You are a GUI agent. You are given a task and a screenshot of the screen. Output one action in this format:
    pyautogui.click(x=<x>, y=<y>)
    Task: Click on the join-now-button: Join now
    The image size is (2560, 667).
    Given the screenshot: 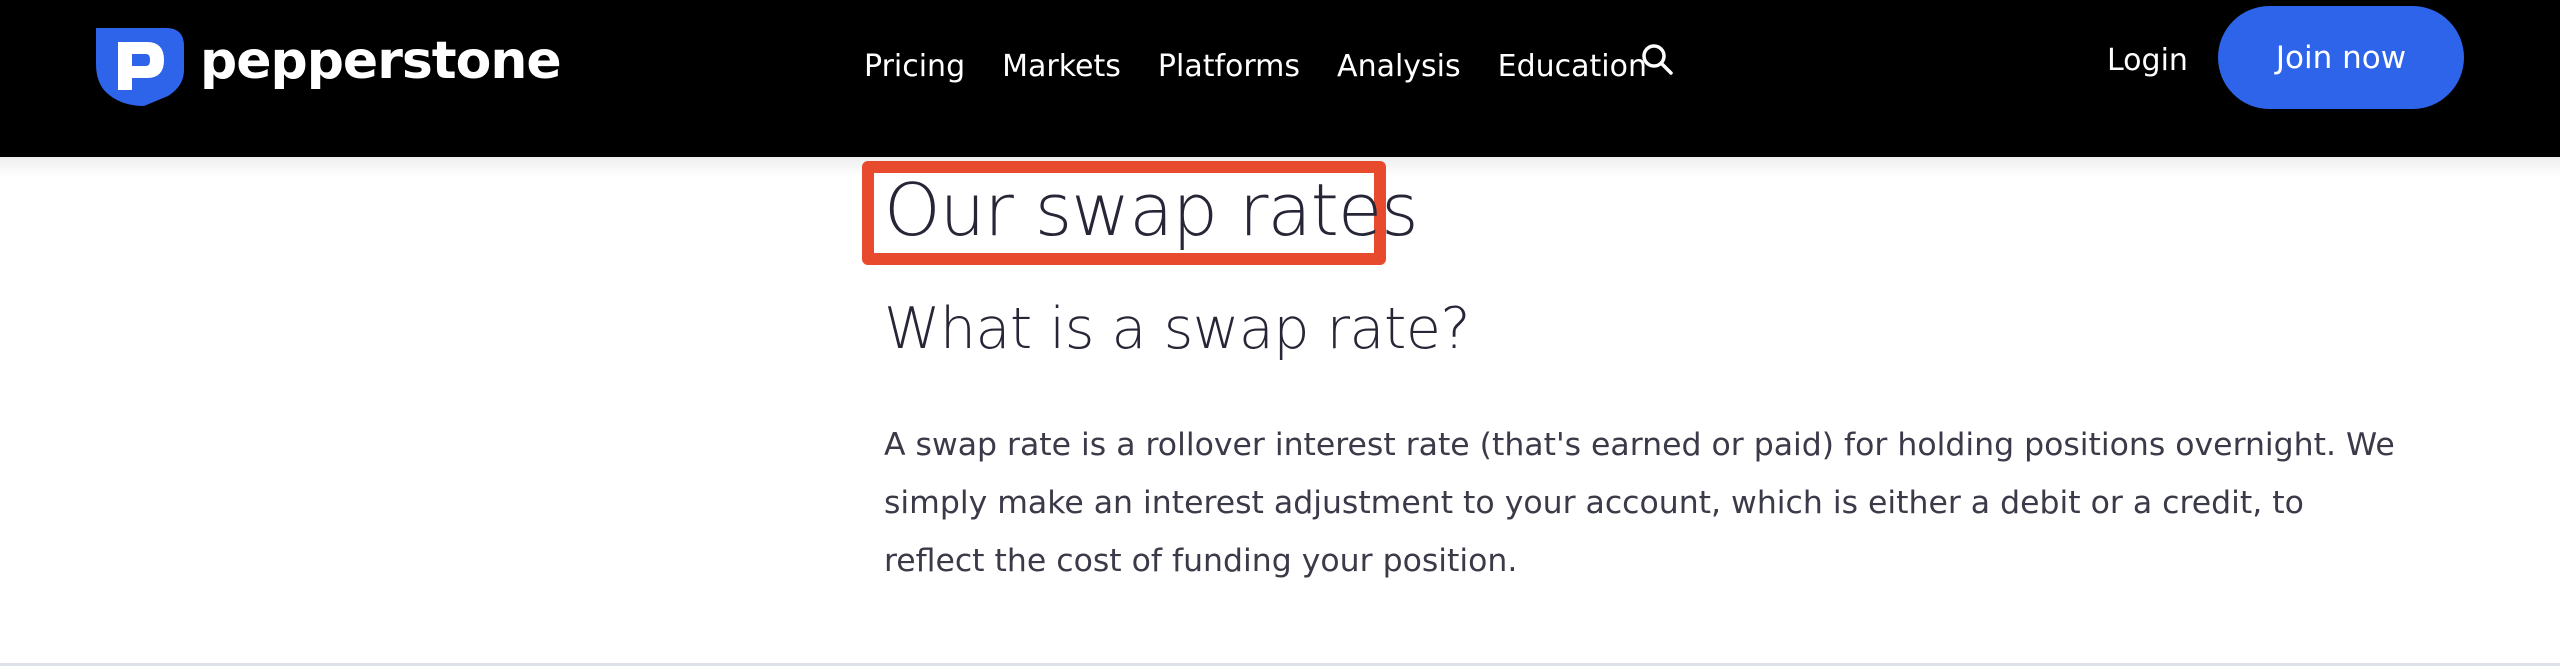 What is the action you would take?
    pyautogui.click(x=2341, y=57)
    